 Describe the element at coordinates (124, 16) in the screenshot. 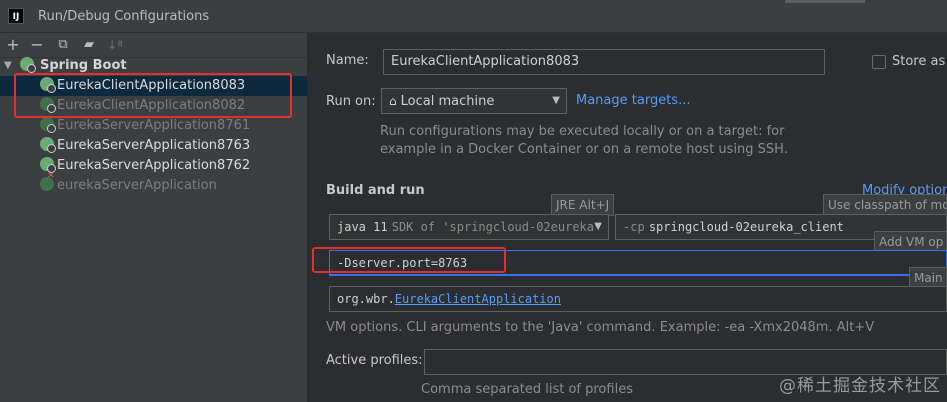

I see `window-title: Run/Debug Configurations` at that location.